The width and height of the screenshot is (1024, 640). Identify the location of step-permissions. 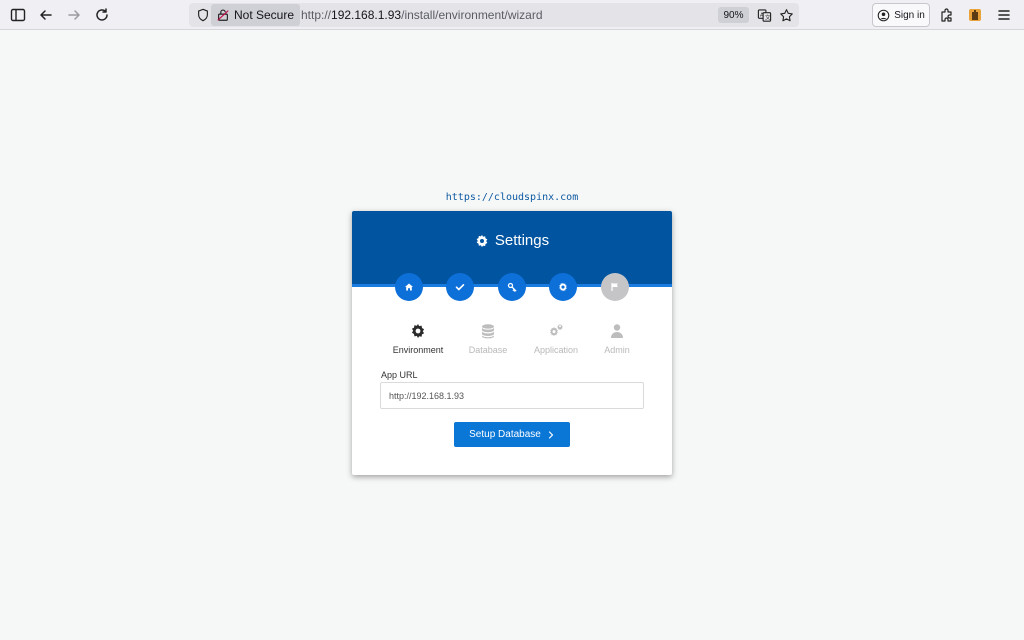
(512, 287).